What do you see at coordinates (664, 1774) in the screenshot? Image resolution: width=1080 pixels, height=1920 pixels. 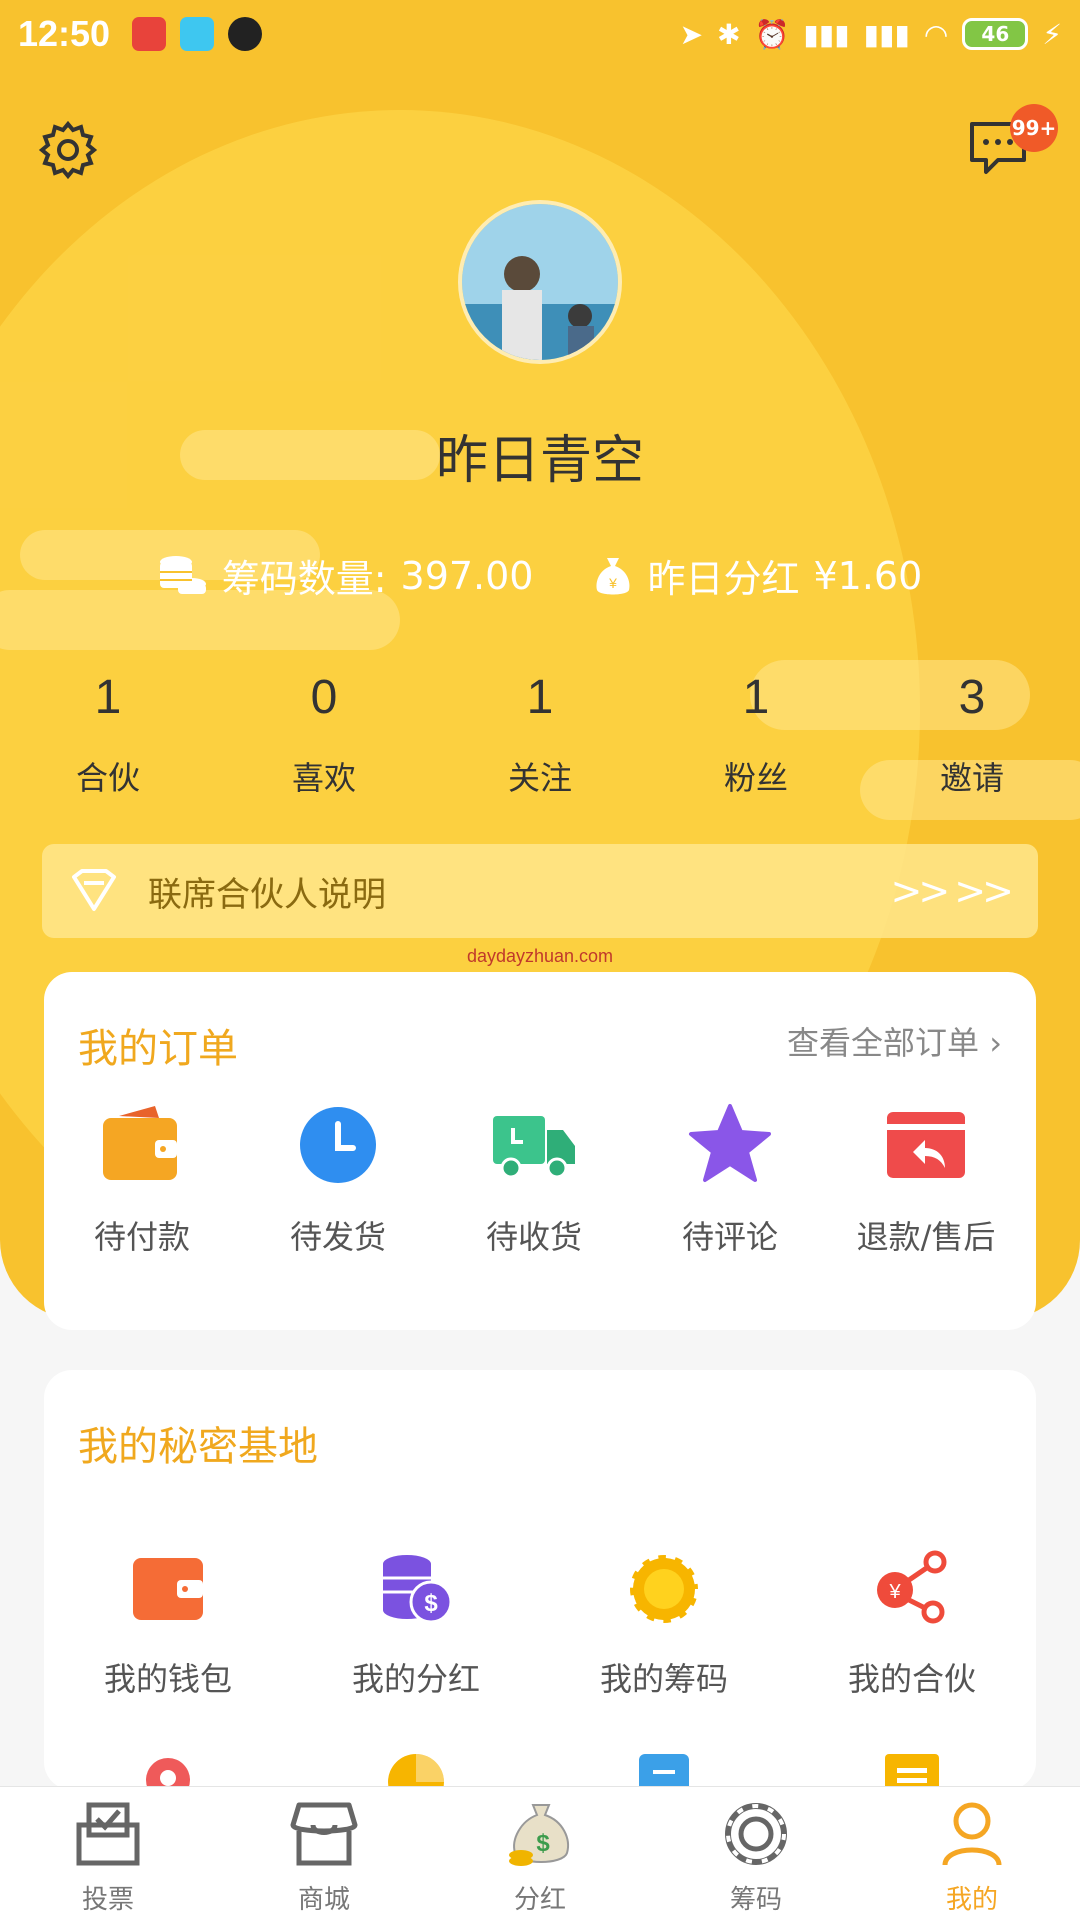 I see `document-icon` at bounding box center [664, 1774].